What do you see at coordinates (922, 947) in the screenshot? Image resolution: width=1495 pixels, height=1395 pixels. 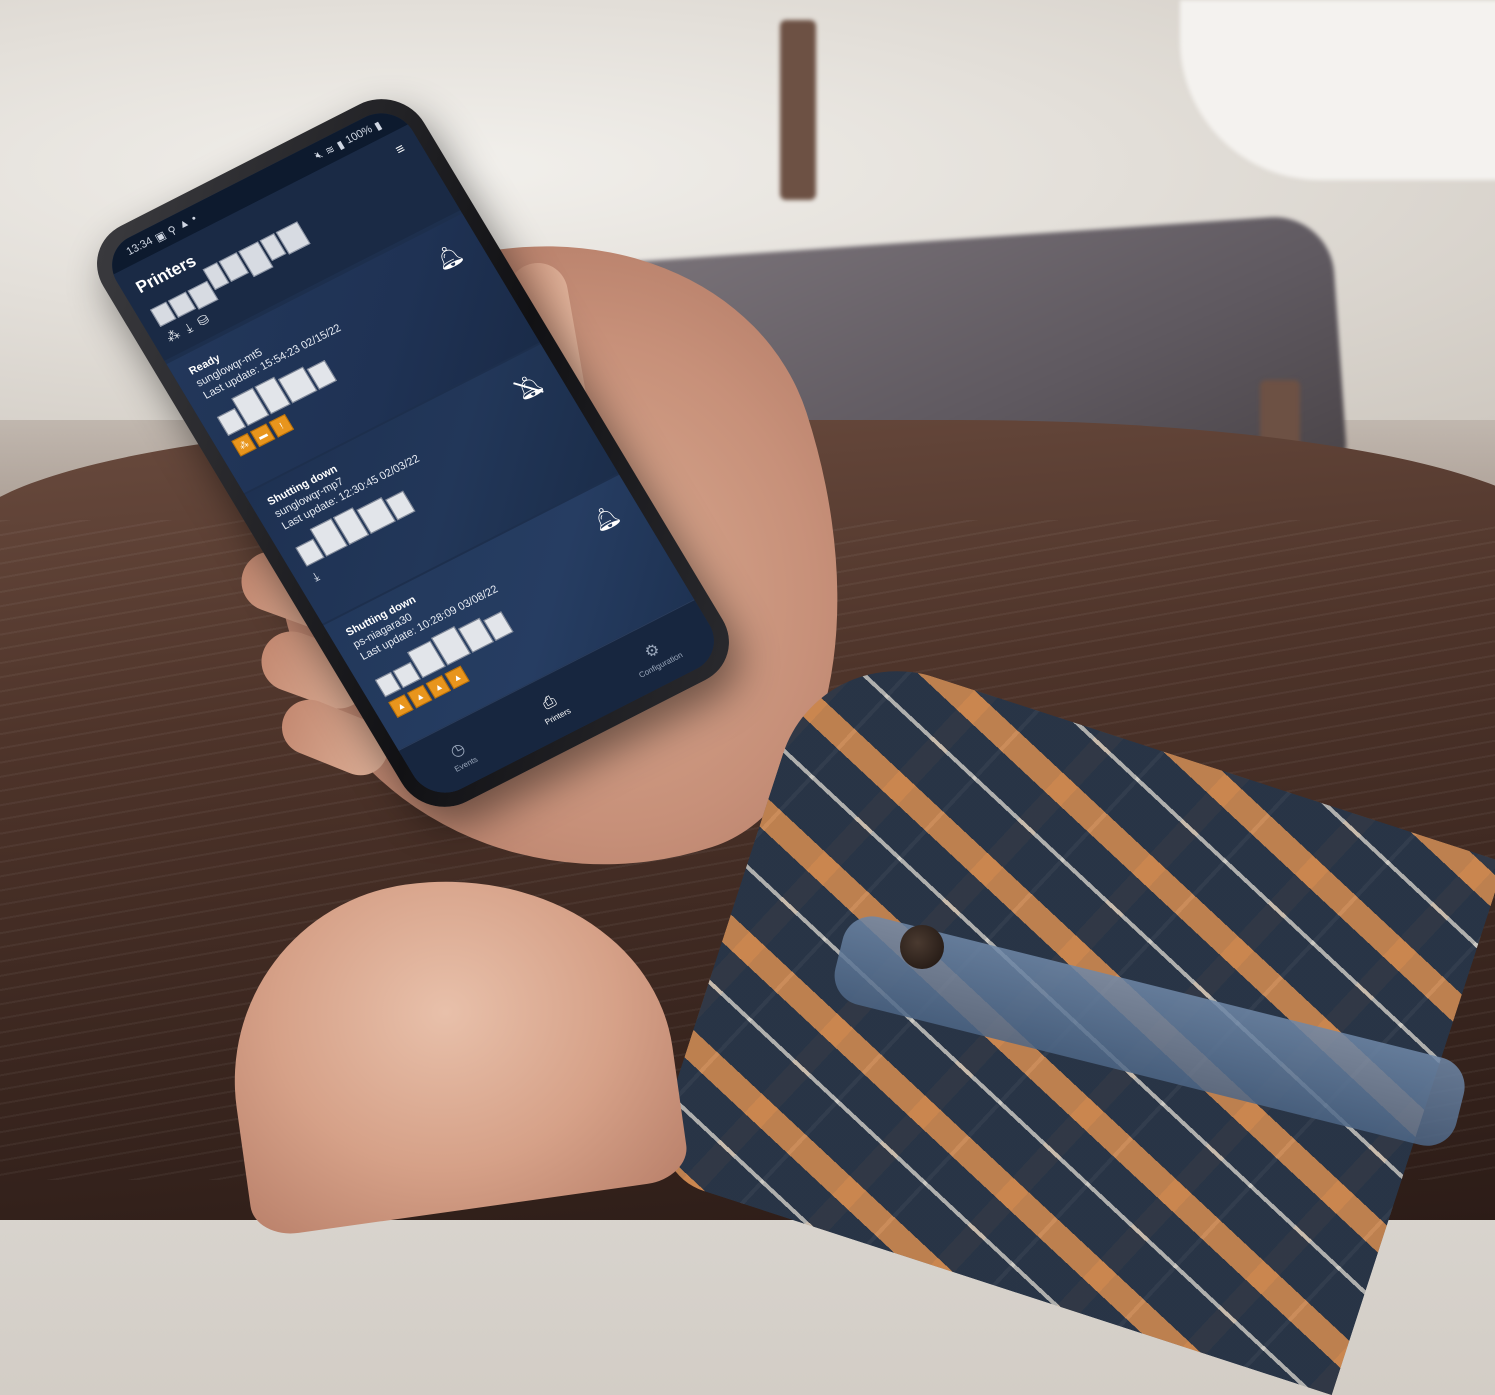 I see `cuff-button` at bounding box center [922, 947].